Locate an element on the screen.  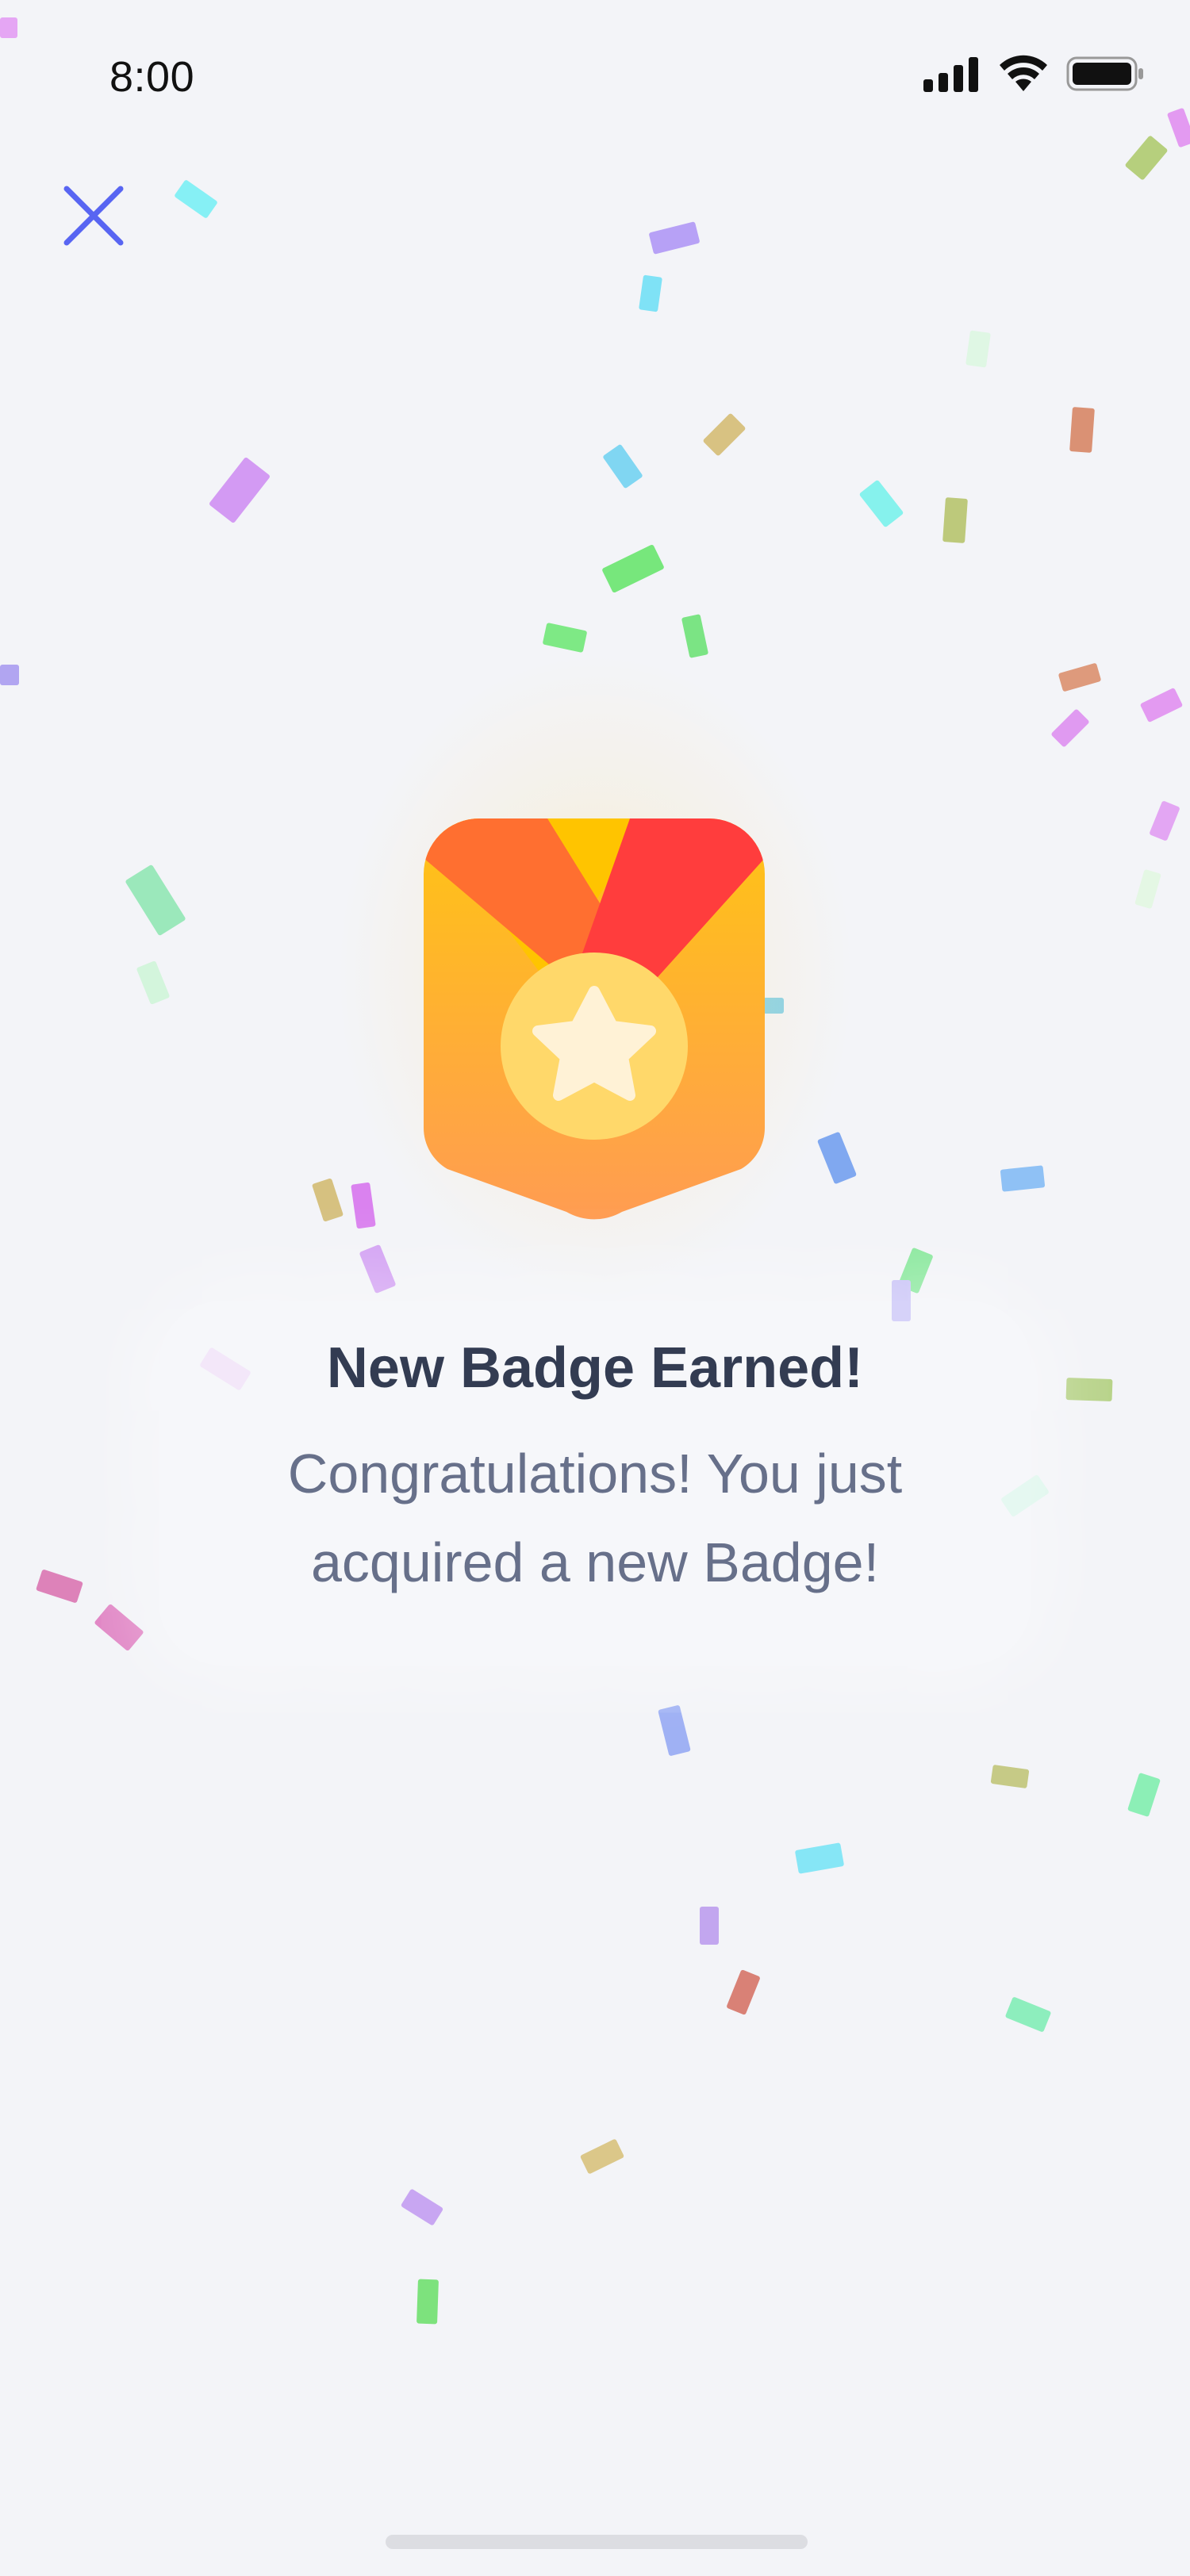
status-icons is located at coordinates (1034, 73).